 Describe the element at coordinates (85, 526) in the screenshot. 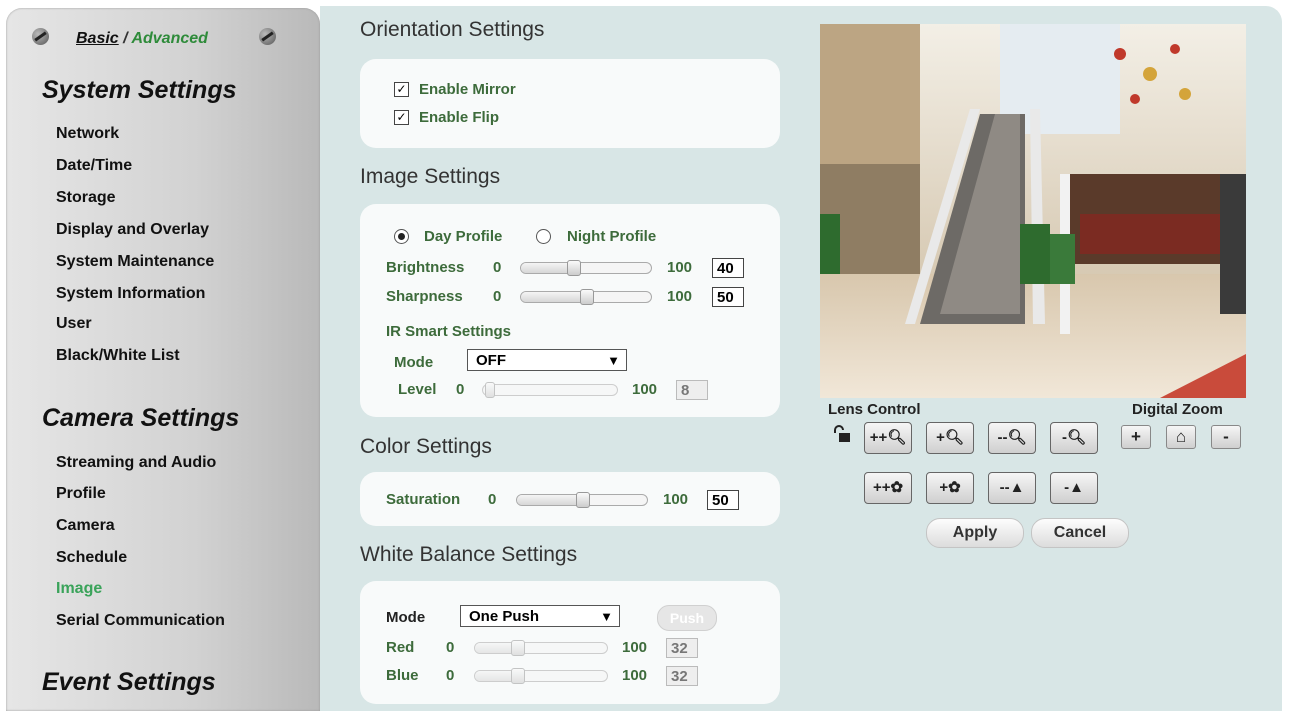

I see `sidebar-item-camera: Camera` at that location.